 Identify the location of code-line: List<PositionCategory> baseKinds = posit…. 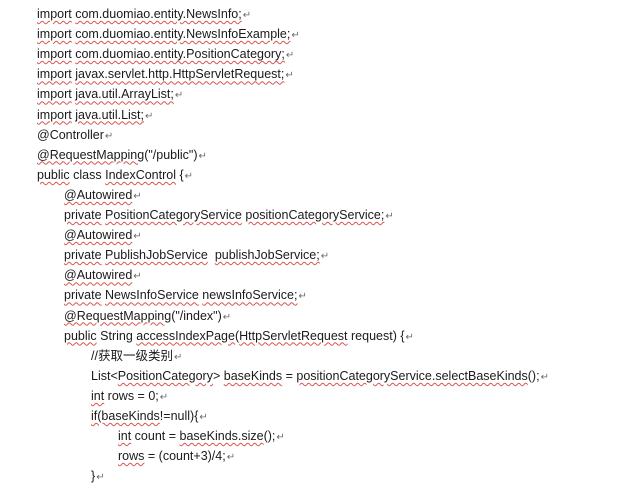
(320, 376).